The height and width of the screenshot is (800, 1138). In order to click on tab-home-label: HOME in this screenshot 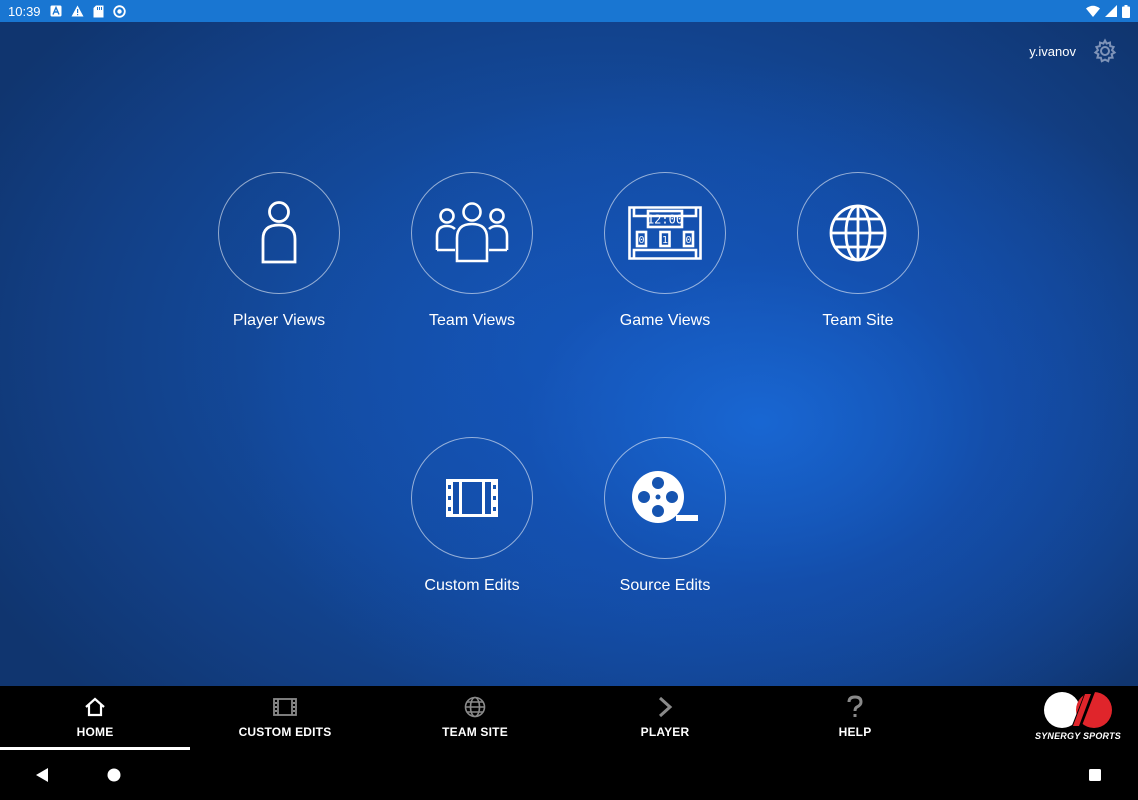, I will do `click(95, 732)`.